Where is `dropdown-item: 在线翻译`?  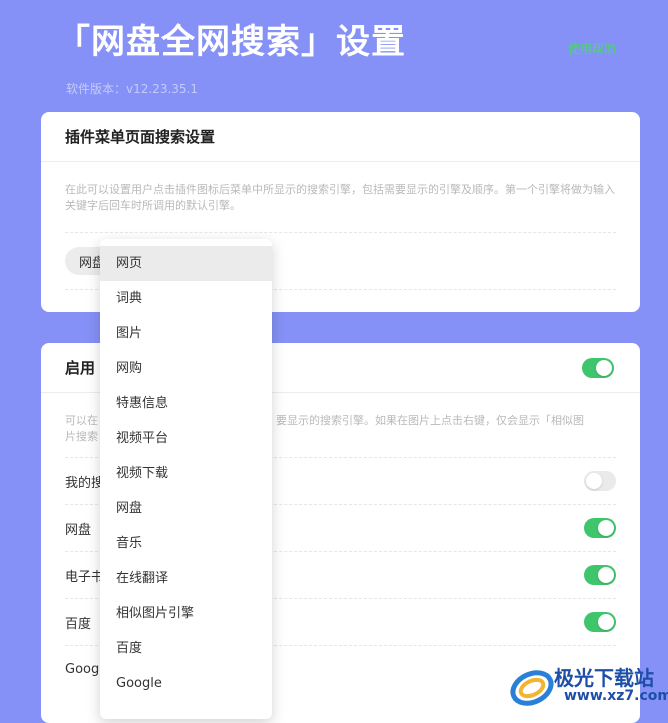
dropdown-item: 在线翻译 is located at coordinates (186, 578).